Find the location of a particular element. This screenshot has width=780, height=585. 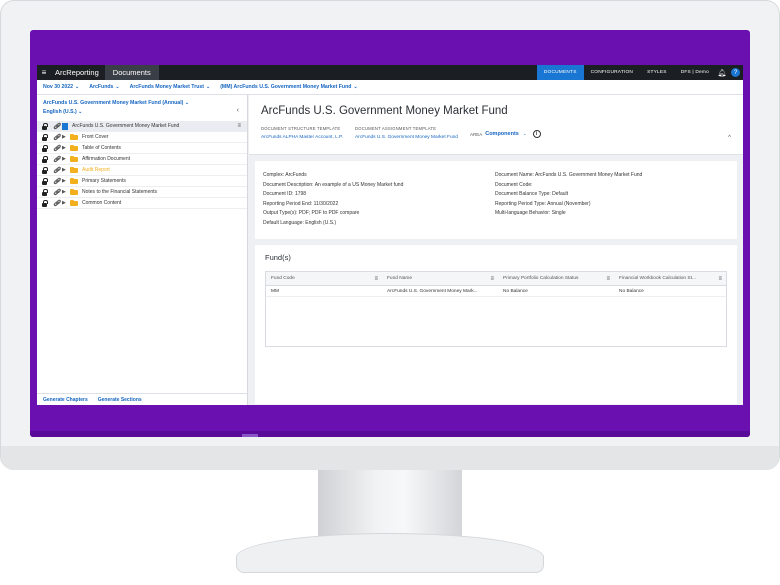

chevron-up-icon: ^ is located at coordinates (729, 138).